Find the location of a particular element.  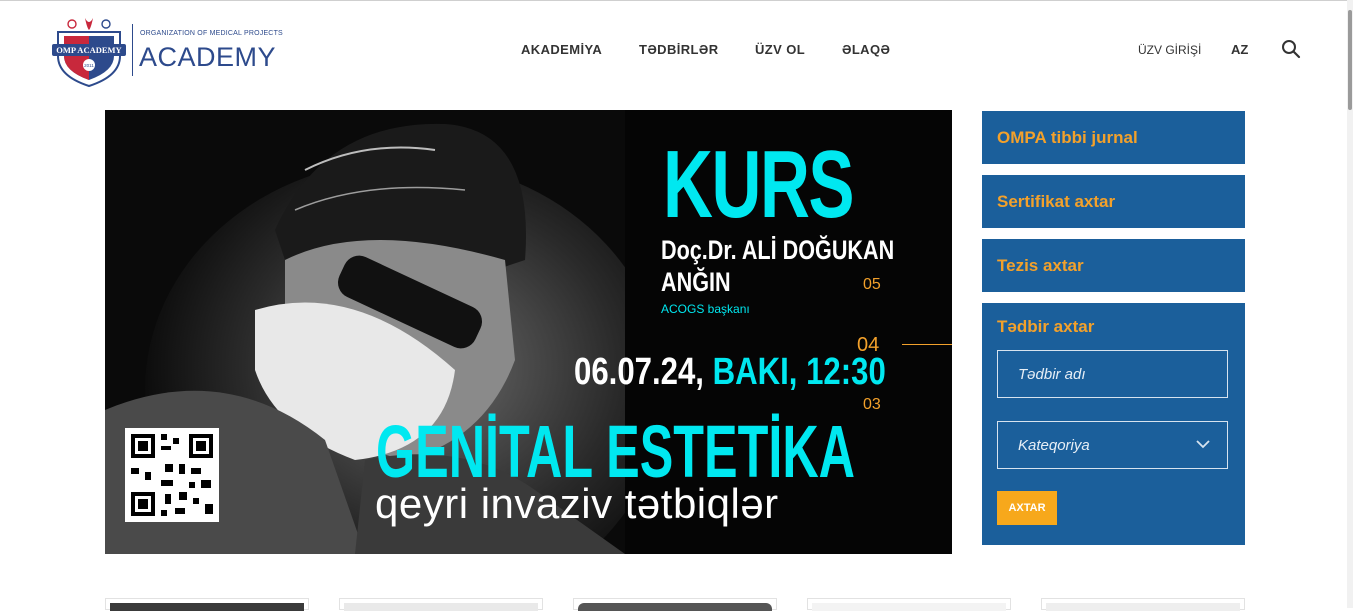

logo-seal-icon: OMP ACADEMY 2011 is located at coordinates (89, 53).